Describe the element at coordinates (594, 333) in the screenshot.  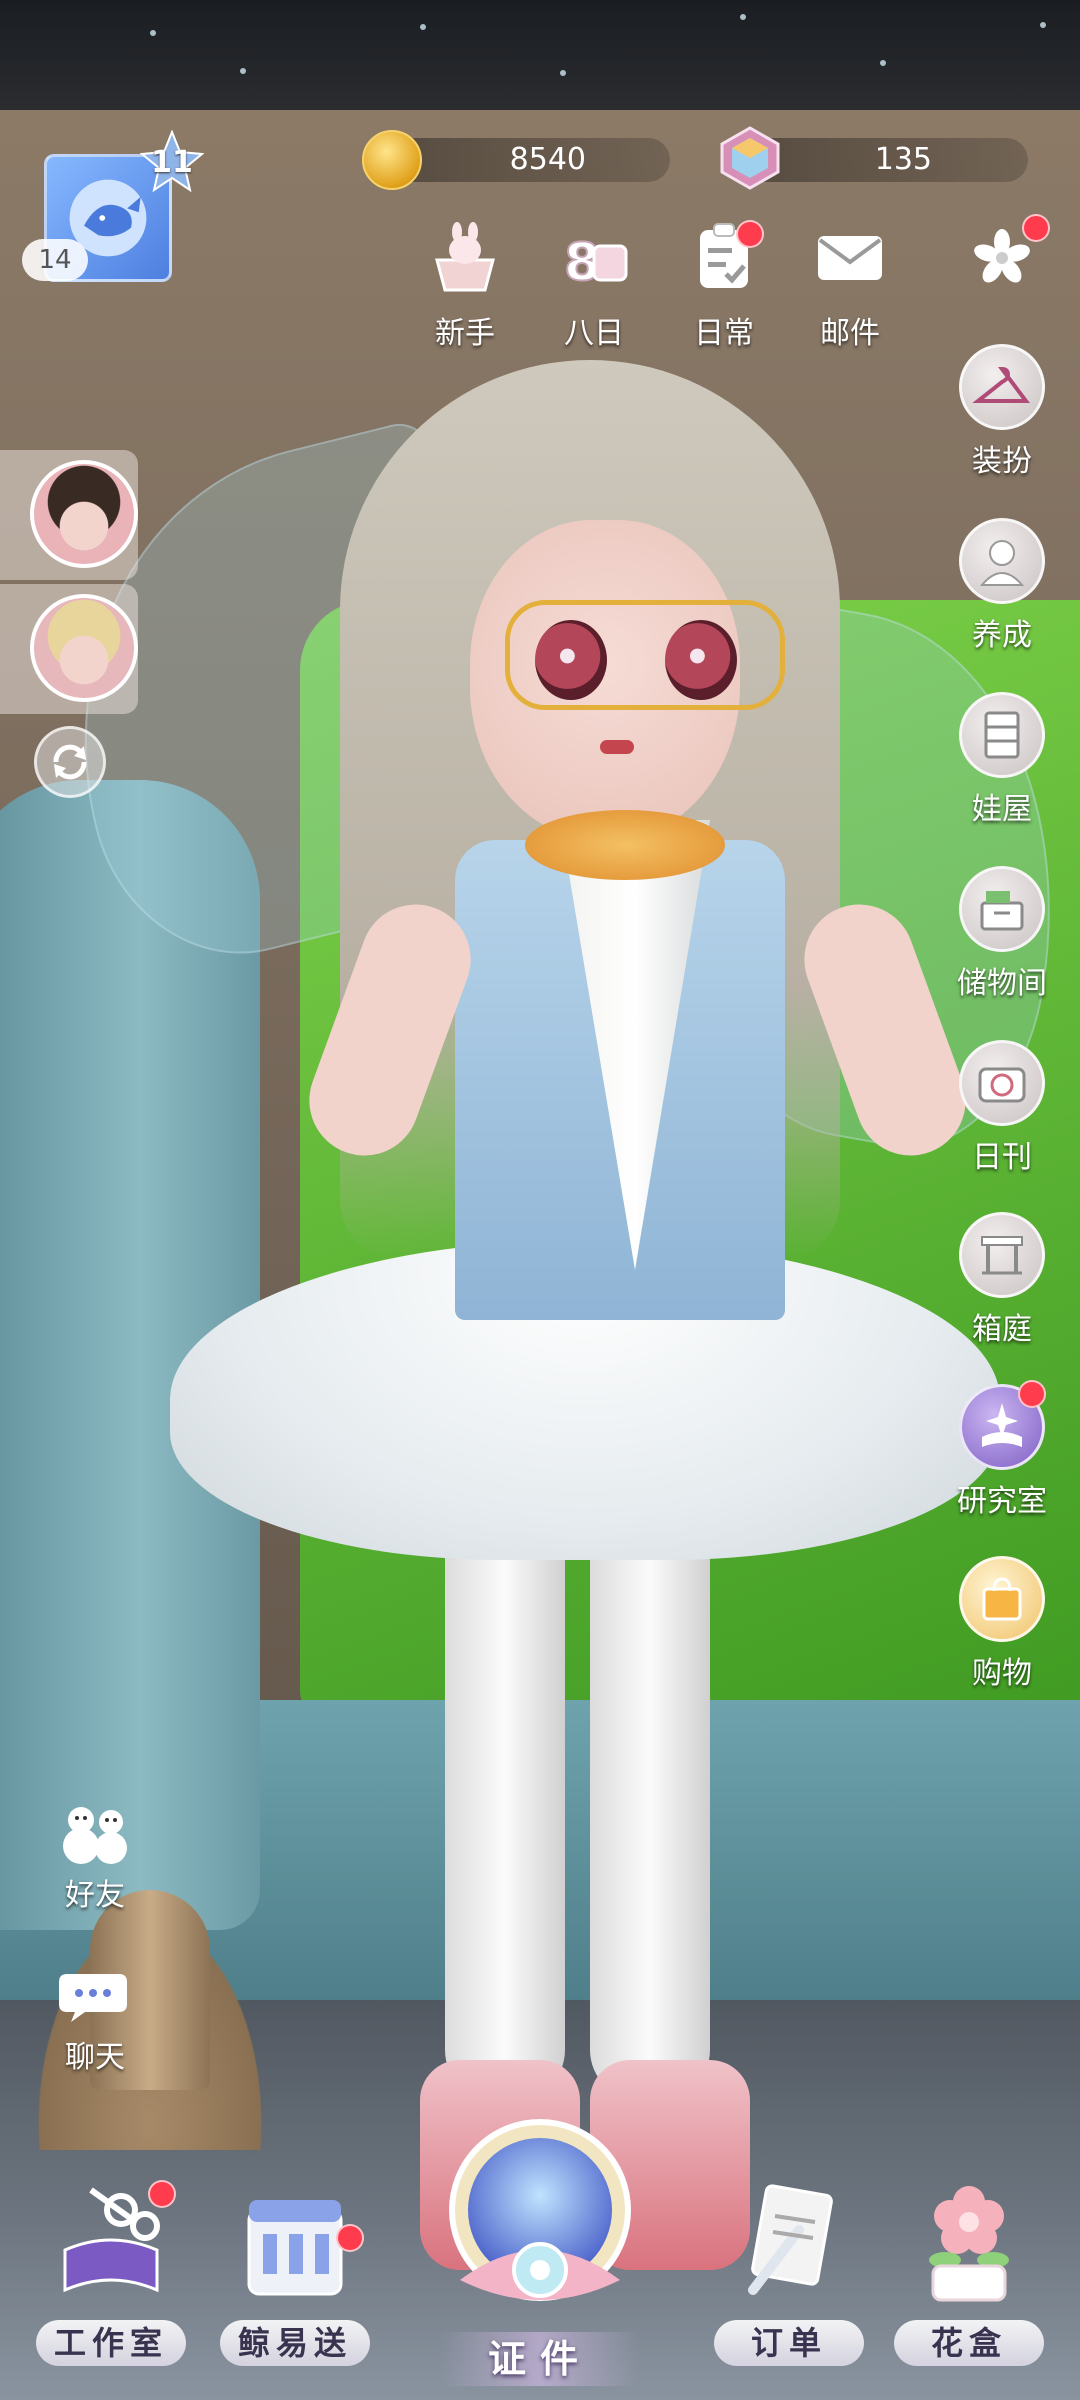
I see `eight-day-label: 八日` at that location.